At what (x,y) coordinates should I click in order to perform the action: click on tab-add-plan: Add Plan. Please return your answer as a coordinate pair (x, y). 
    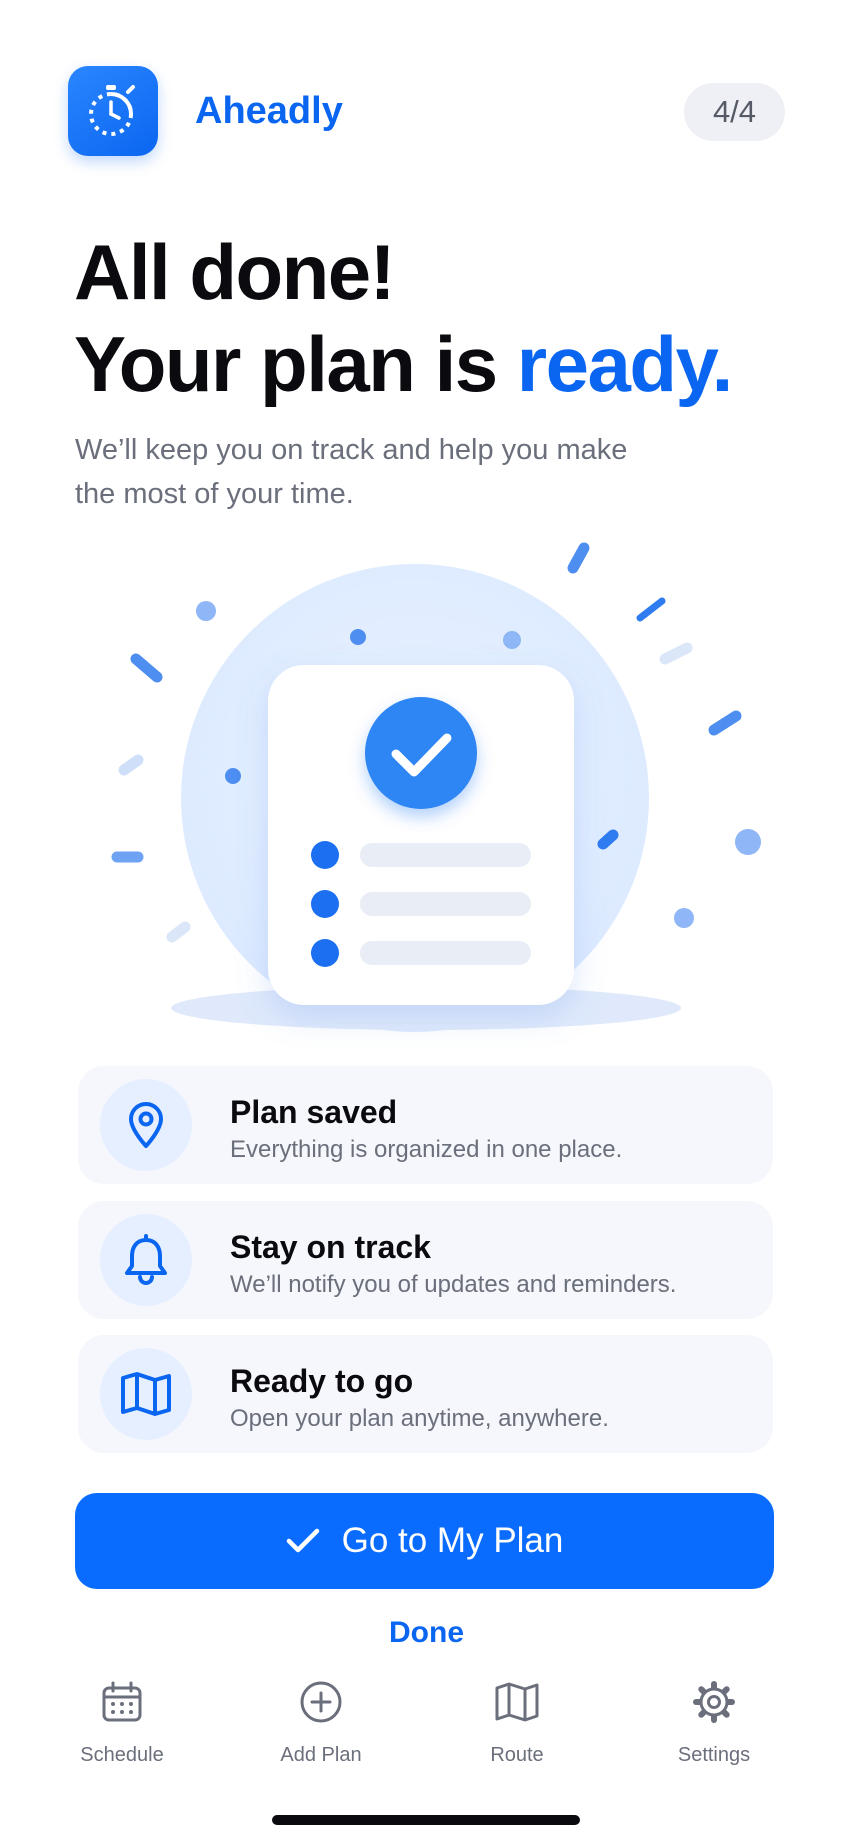
    Looking at the image, I should click on (321, 1722).